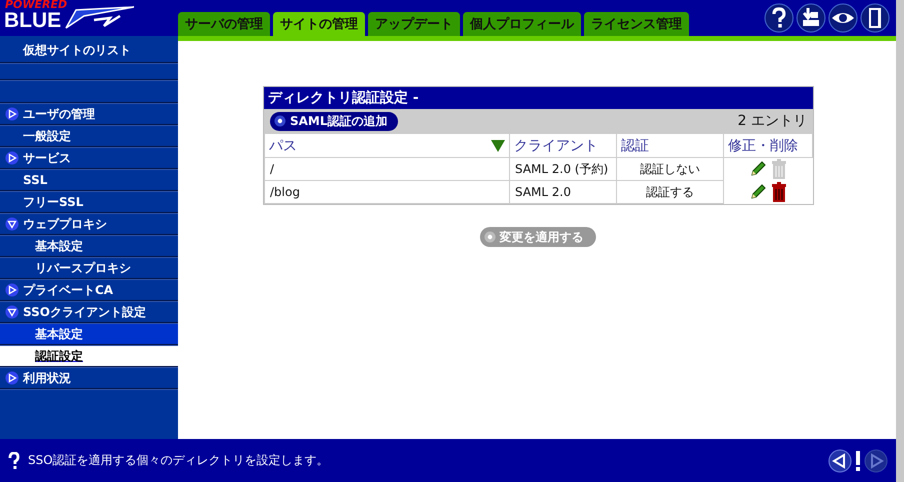 This screenshot has width=904, height=482. What do you see at coordinates (89, 136) in the screenshot?
I see `sidebar-item: 一般設定` at bounding box center [89, 136].